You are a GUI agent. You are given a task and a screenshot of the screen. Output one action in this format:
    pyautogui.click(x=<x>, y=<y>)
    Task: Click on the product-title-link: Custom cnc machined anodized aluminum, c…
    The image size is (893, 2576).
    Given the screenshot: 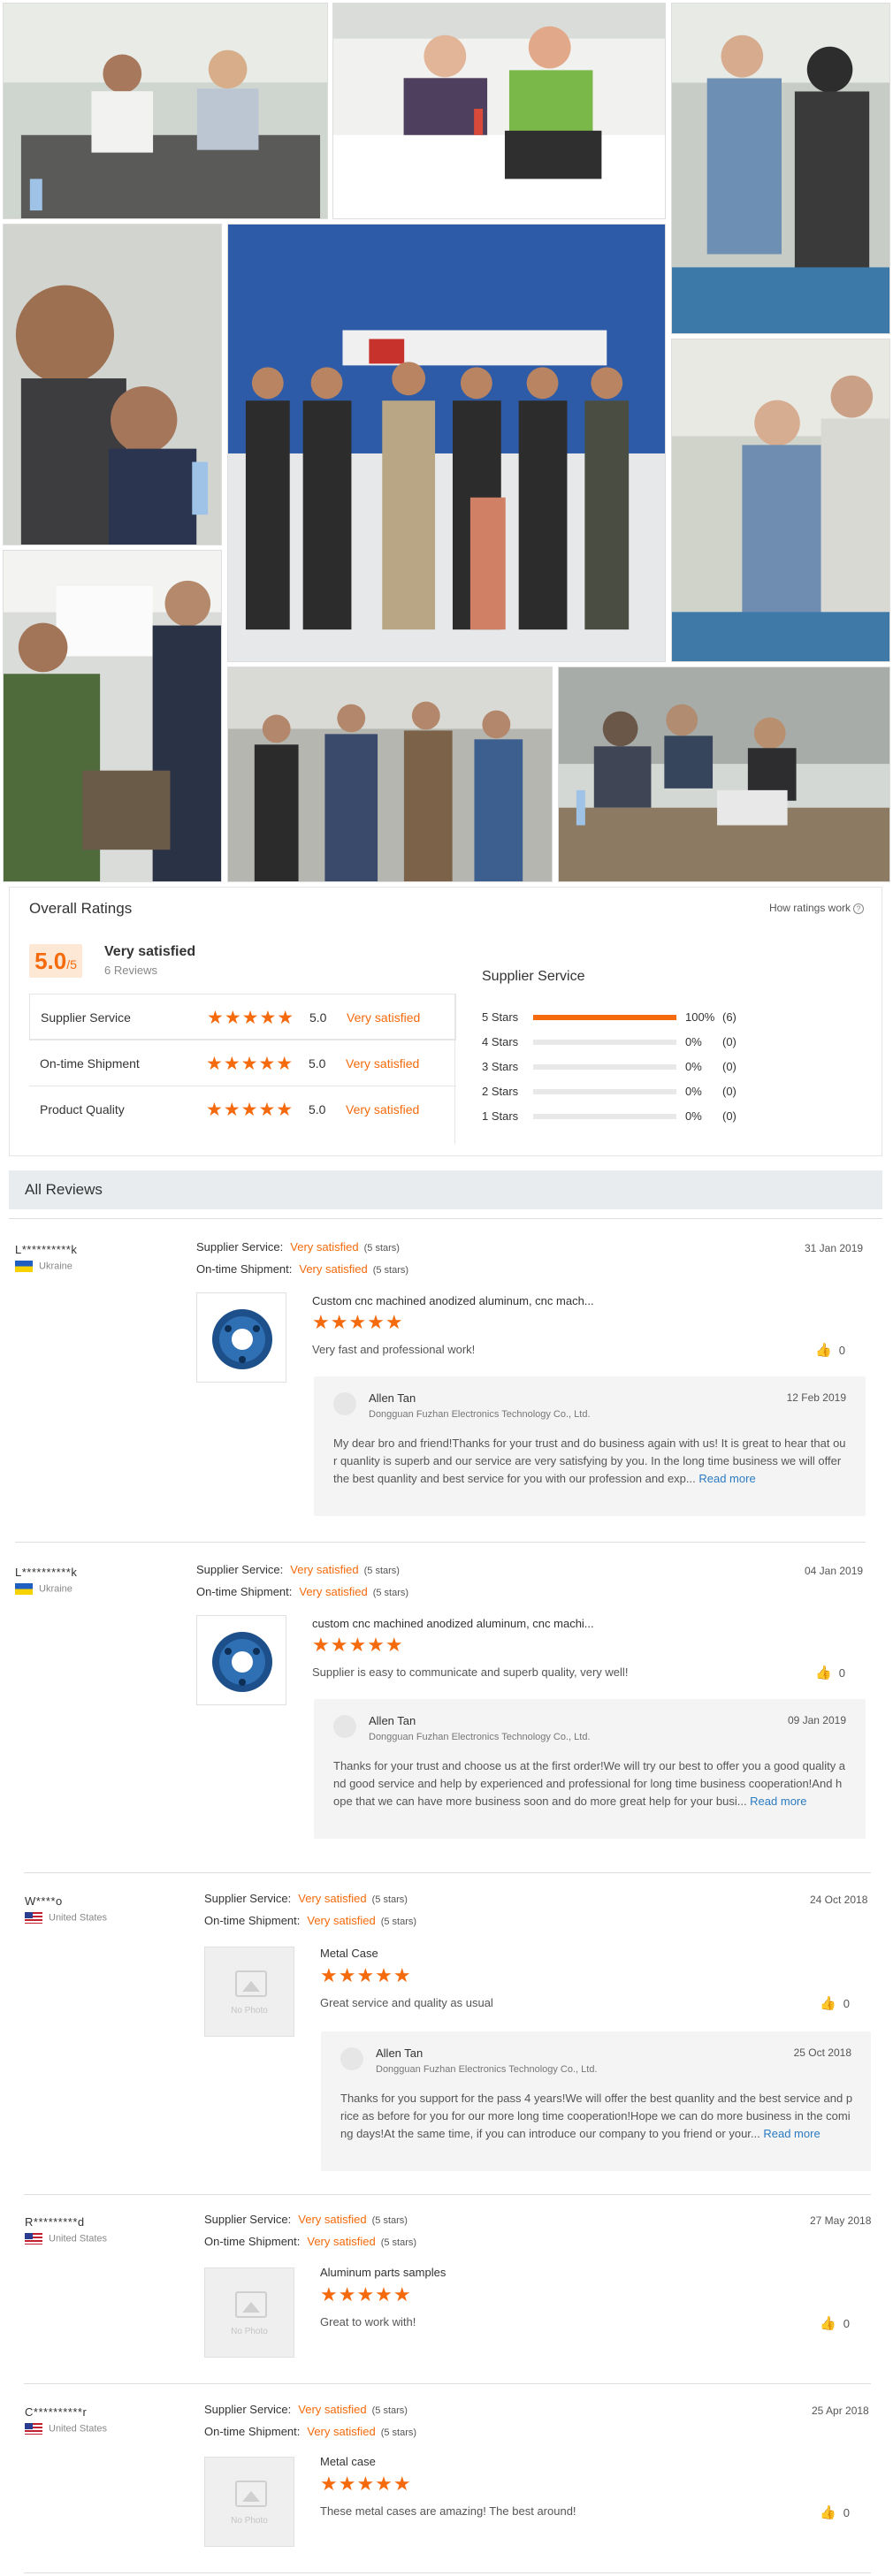 What is the action you would take?
    pyautogui.click(x=453, y=1300)
    